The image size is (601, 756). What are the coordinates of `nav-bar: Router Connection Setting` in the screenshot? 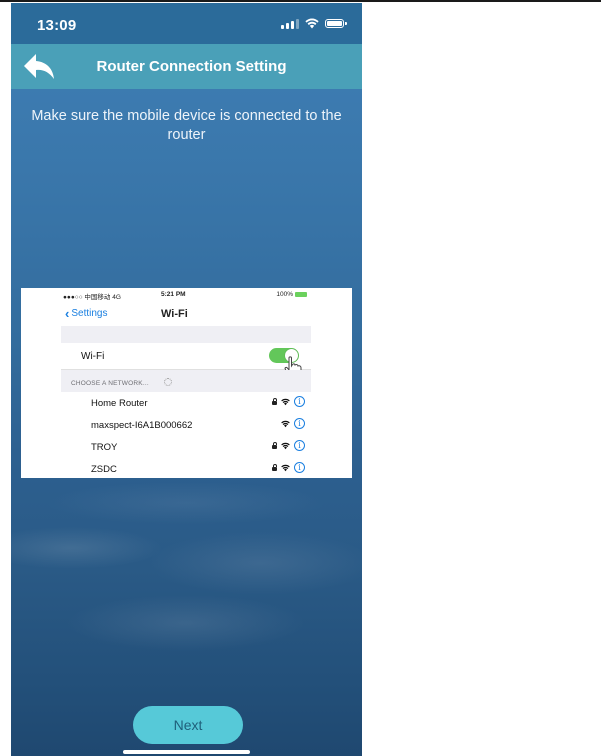 It's located at (186, 66).